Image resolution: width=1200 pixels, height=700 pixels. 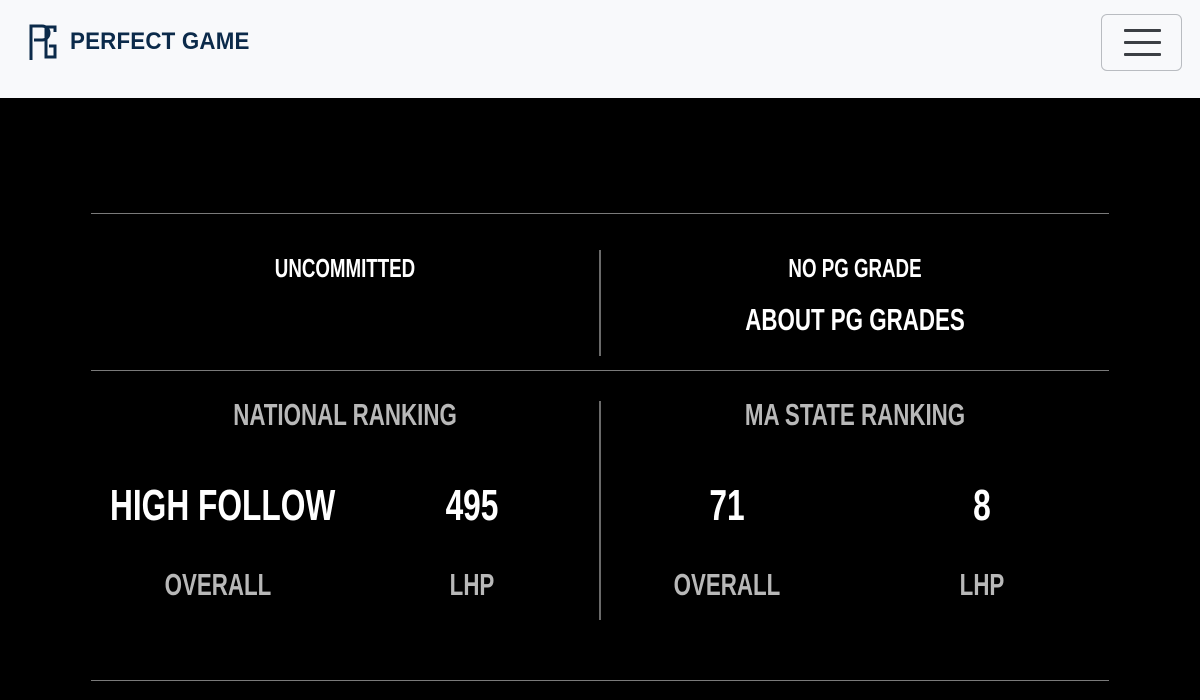 What do you see at coordinates (982, 584) in the screenshot?
I see `state-position-label: LHP` at bounding box center [982, 584].